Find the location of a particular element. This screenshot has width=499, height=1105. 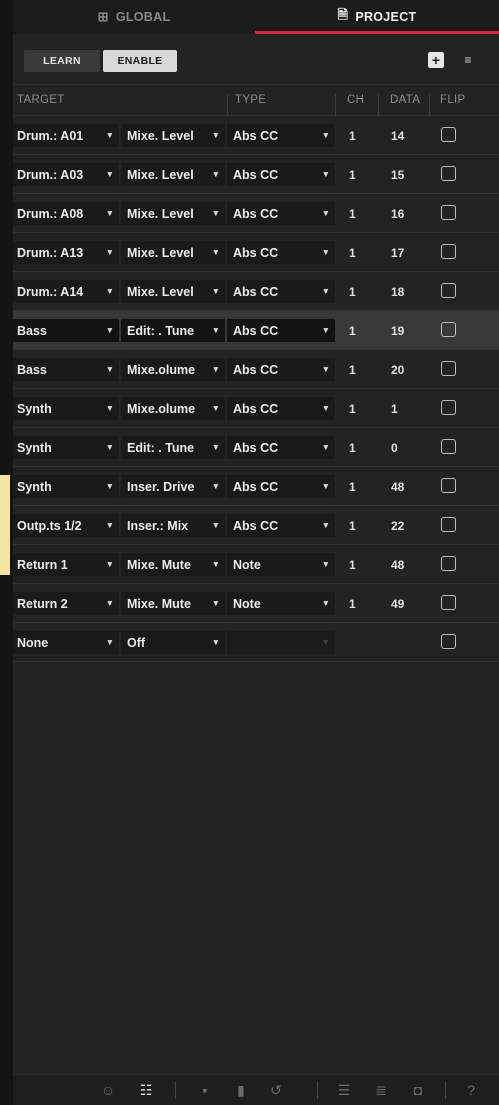

mapping-row: None ▼ Off ▼ ▼ is located at coordinates (256, 642).